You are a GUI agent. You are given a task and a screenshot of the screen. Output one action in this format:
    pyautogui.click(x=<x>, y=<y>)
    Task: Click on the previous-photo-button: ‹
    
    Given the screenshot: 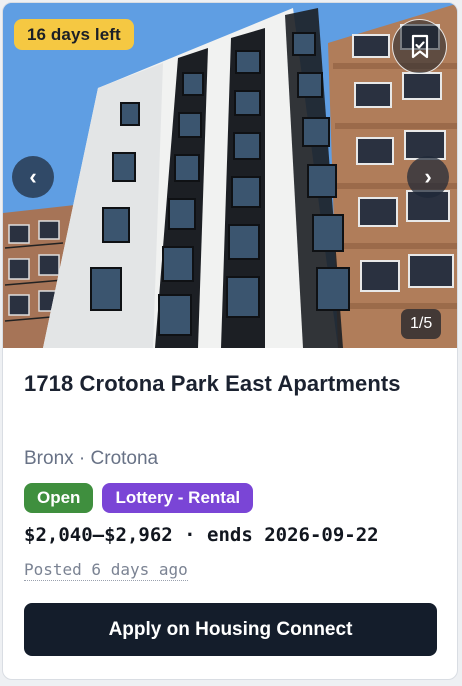 What is the action you would take?
    pyautogui.click(x=33, y=177)
    